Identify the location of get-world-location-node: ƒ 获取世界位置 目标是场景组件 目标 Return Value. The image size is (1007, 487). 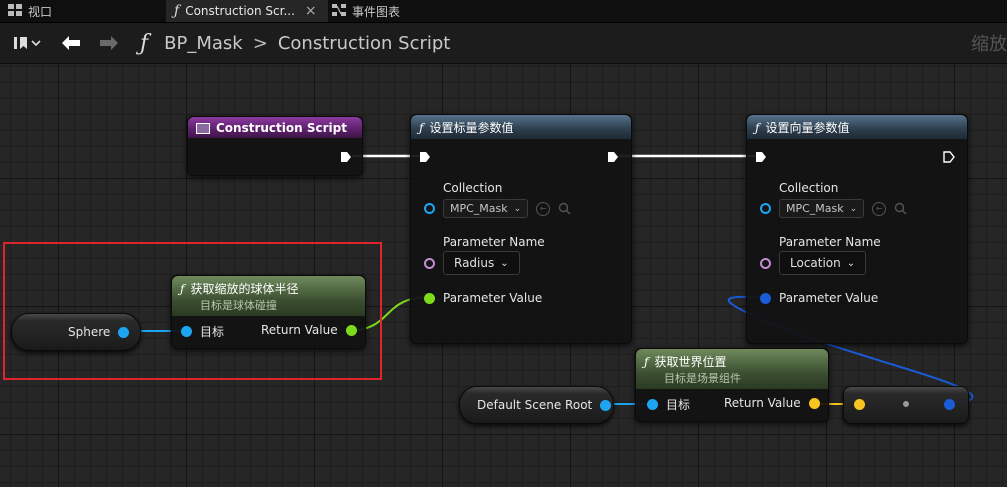
(732, 385).